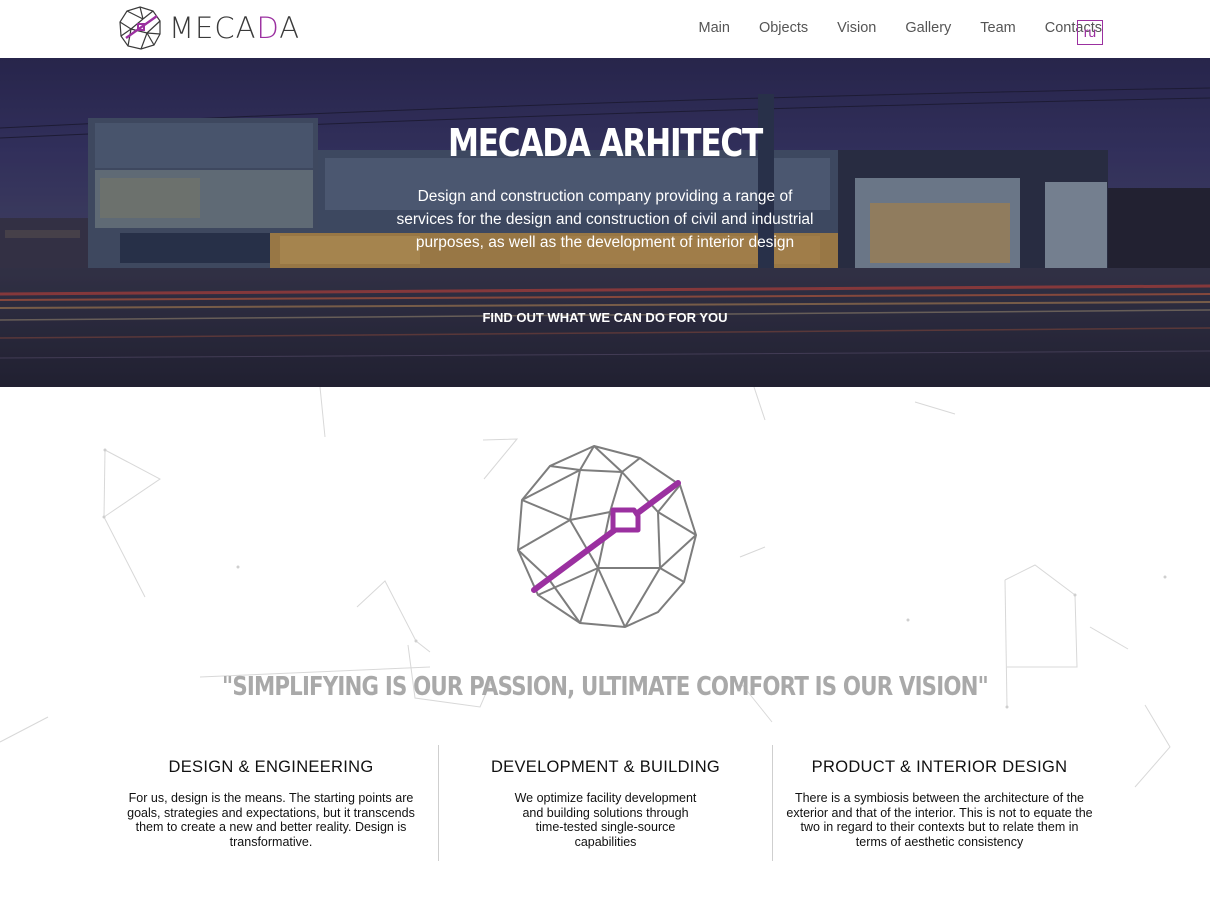  I want to click on logo-polyhedron-icon, so click(140, 28).